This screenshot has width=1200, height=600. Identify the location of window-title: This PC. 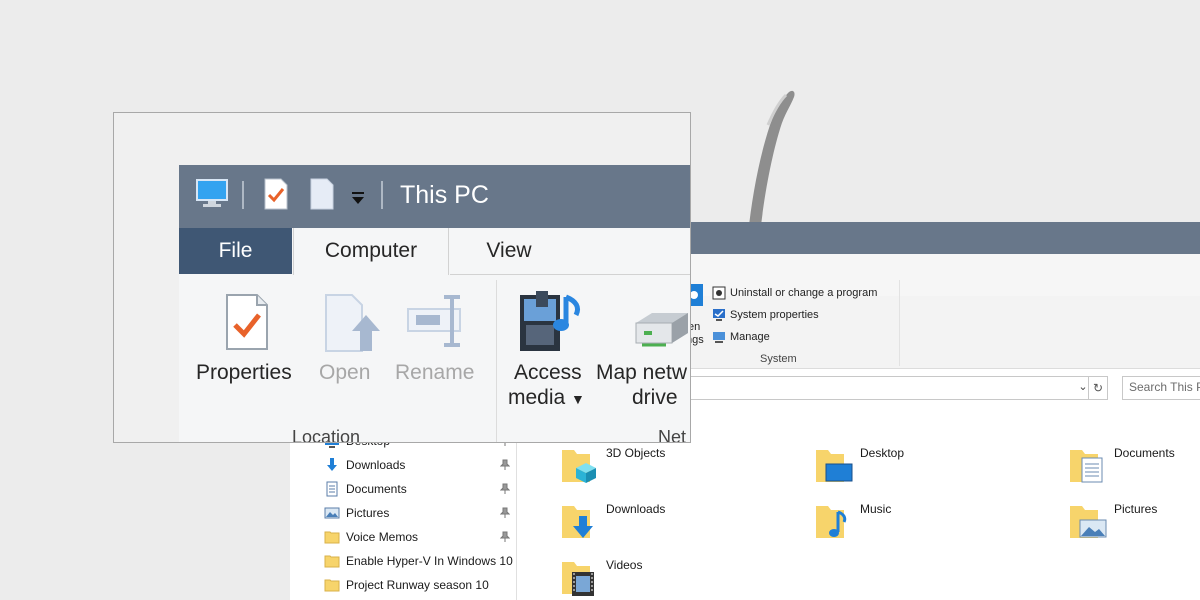
(444, 195).